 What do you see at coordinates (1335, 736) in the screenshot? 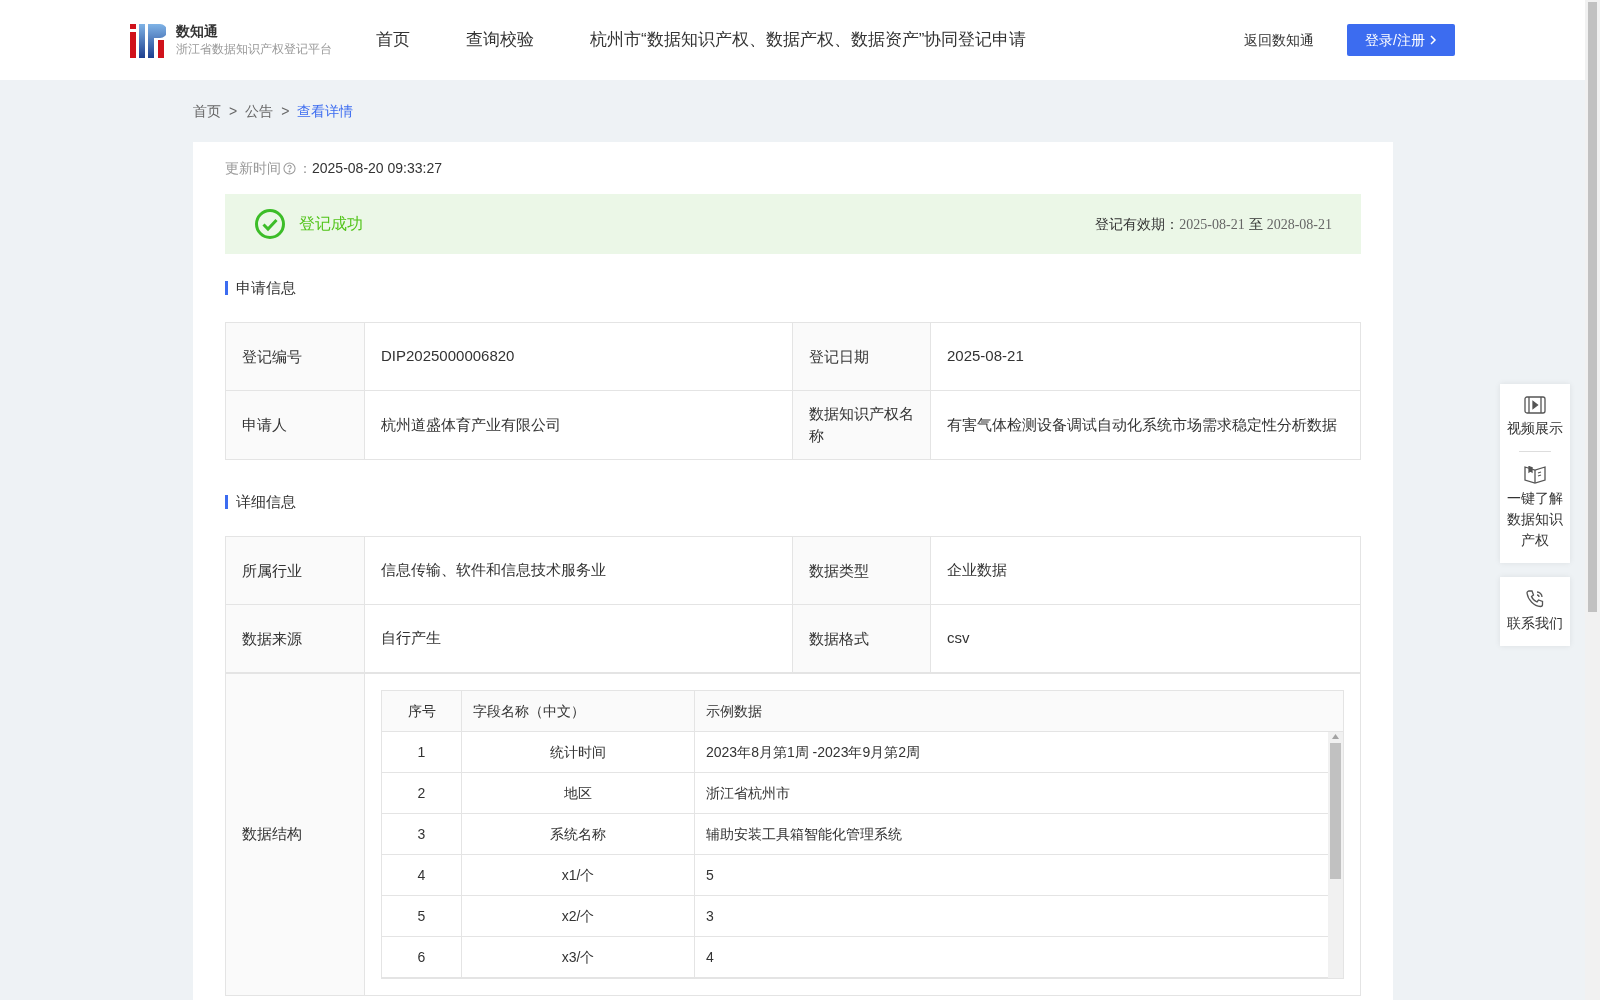
I see `scroll-up-icon` at bounding box center [1335, 736].